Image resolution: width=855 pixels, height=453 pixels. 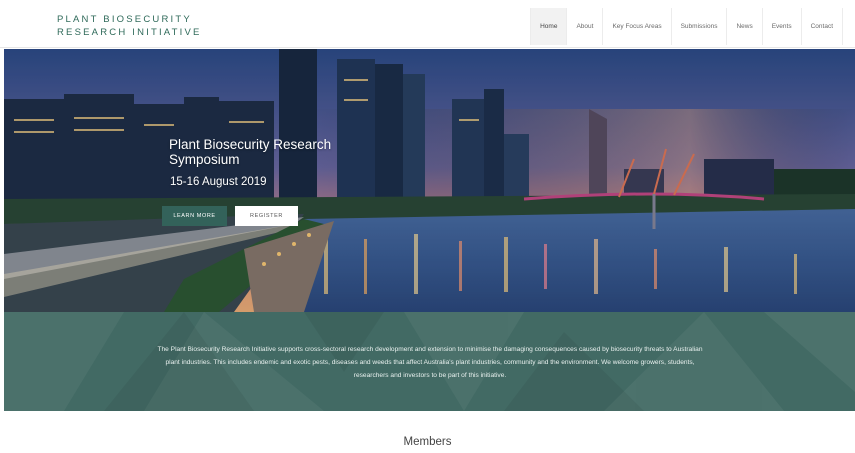 What do you see at coordinates (743, 26) in the screenshot?
I see `nav-item-news: News` at bounding box center [743, 26].